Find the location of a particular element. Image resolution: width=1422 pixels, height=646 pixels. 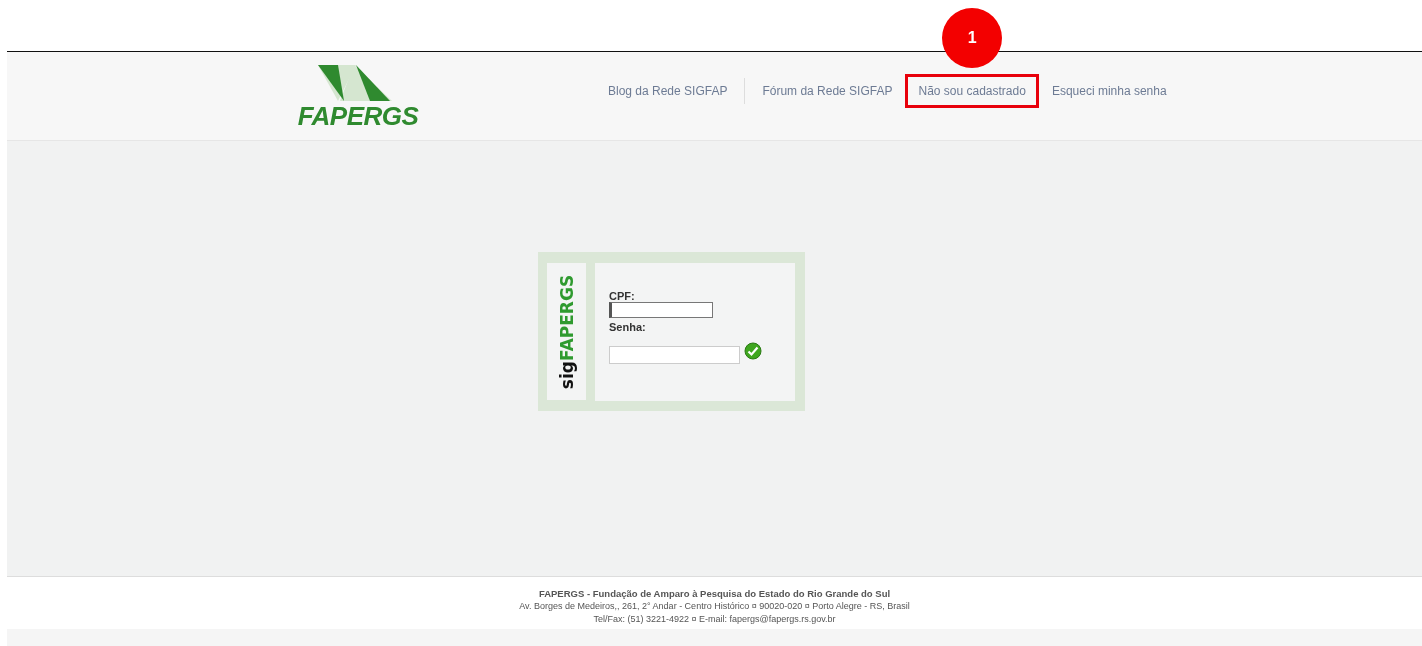

field-label: CPF: is located at coordinates (622, 296).